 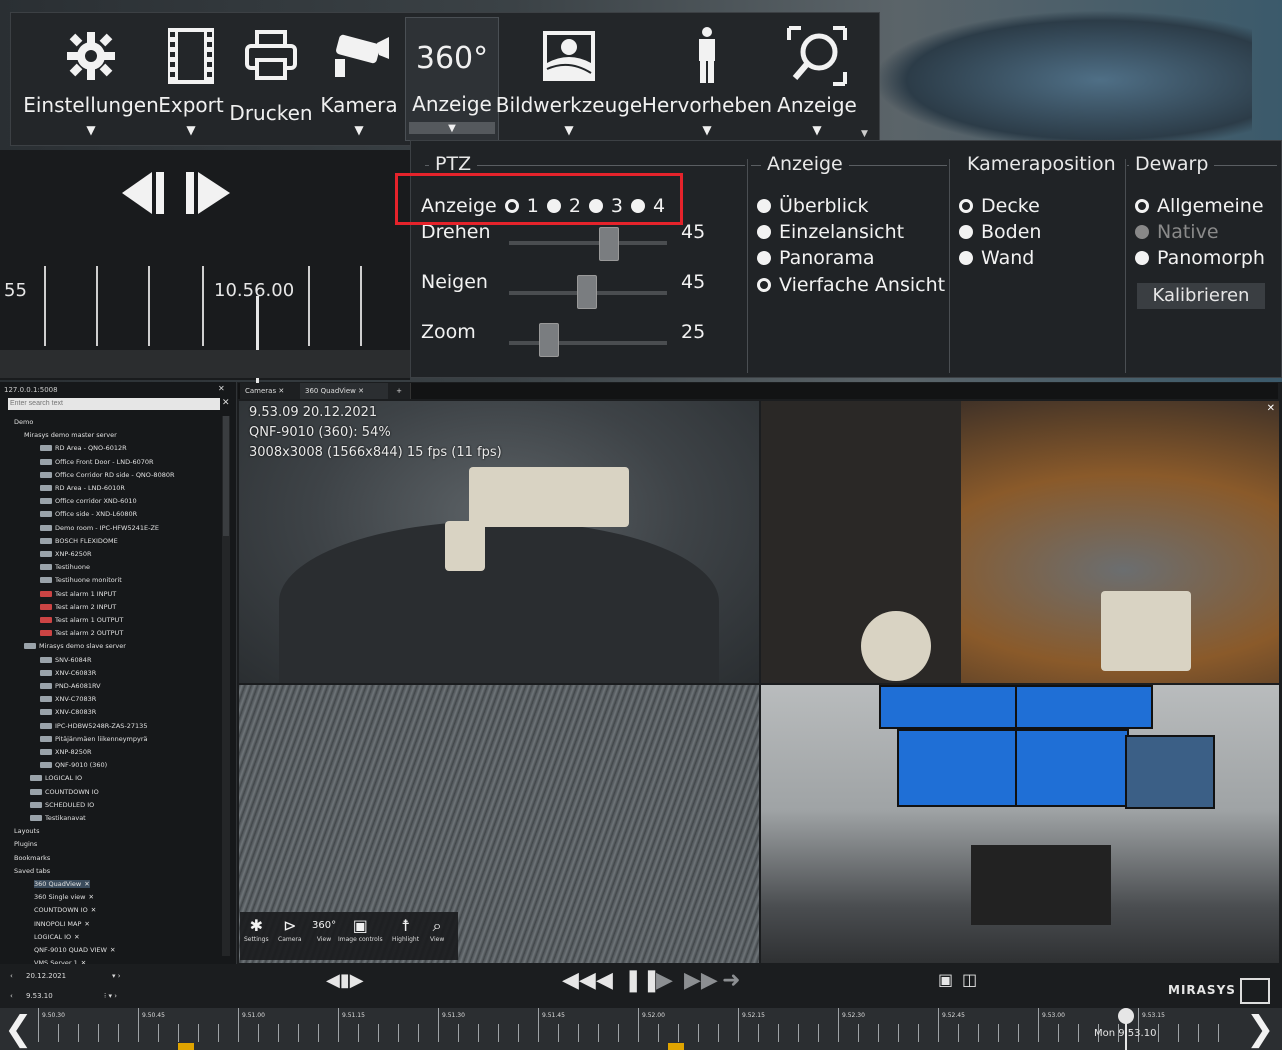 I want to click on mini-view-button: 360° View, so click(x=324, y=929).